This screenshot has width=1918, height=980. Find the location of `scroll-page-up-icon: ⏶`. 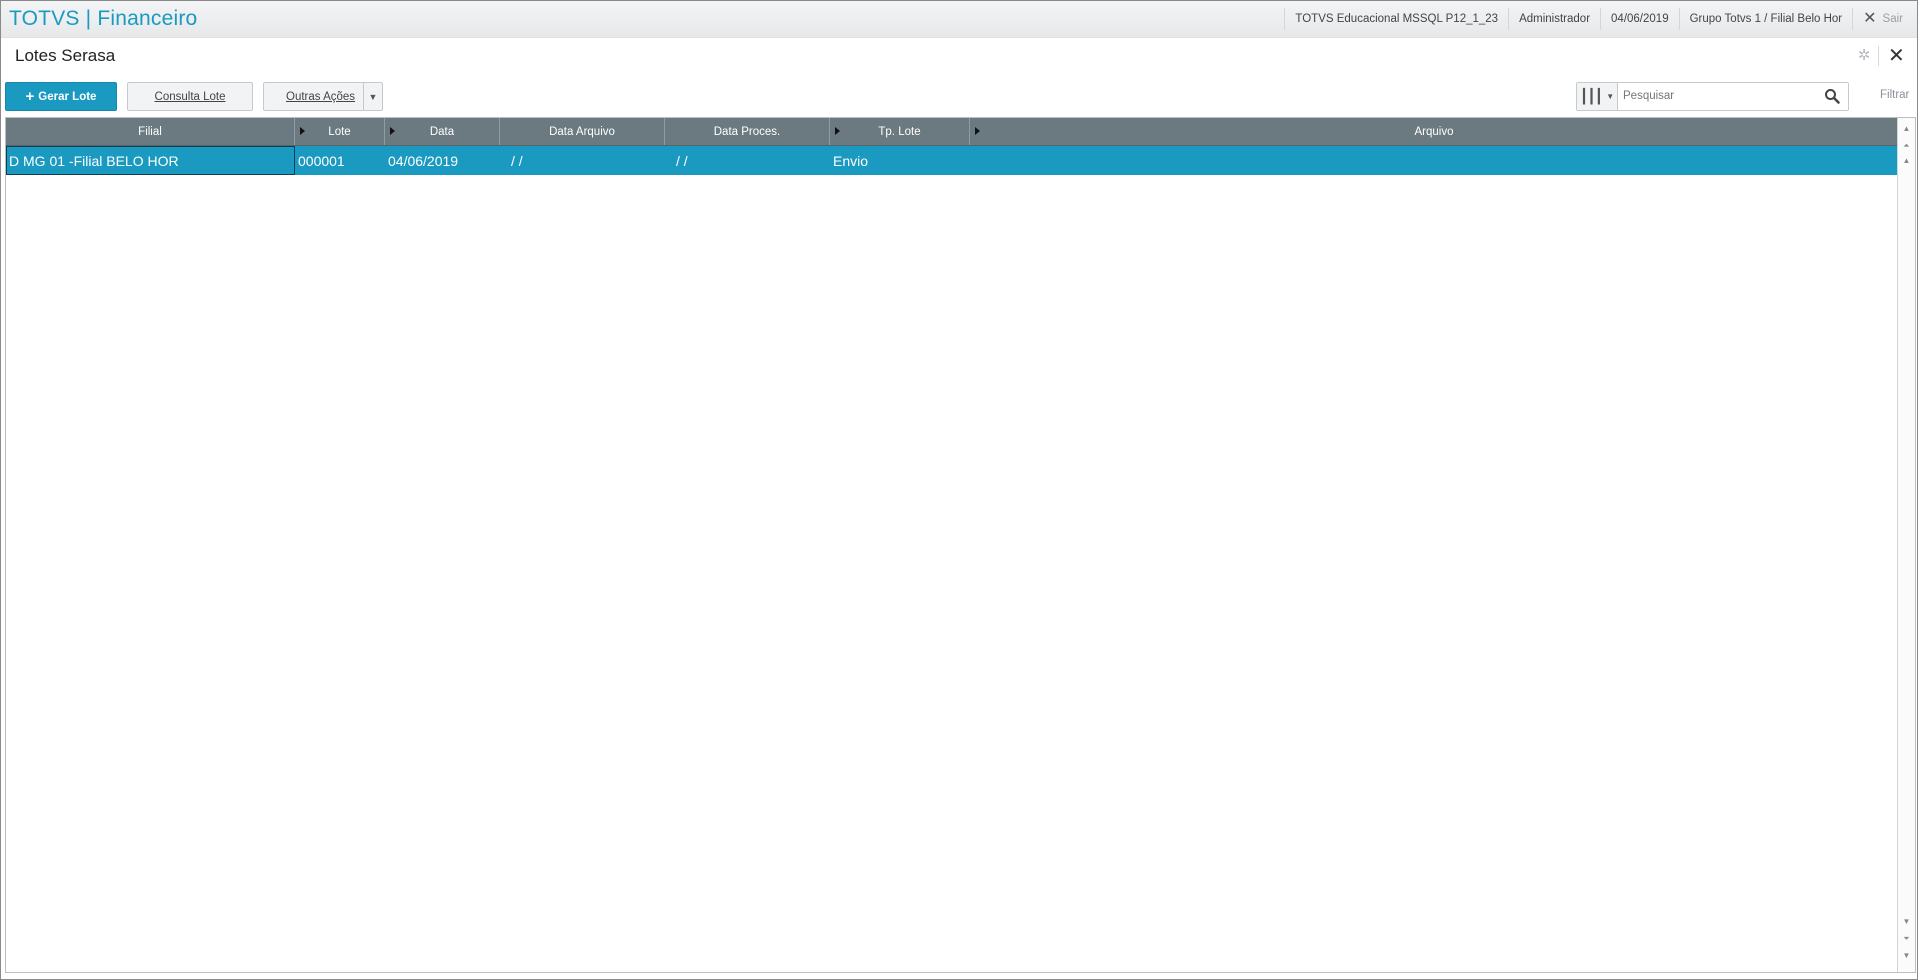

scroll-page-up-icon: ⏶ is located at coordinates (1906, 146).